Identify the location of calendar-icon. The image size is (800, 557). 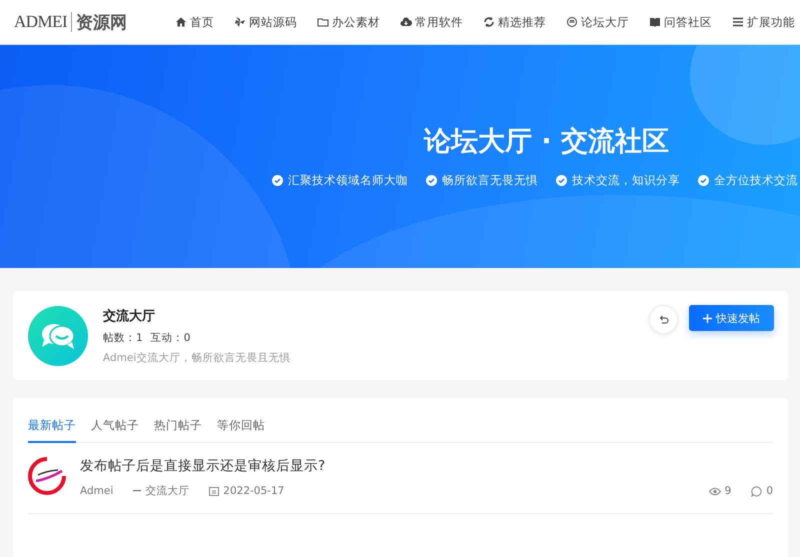
(214, 491).